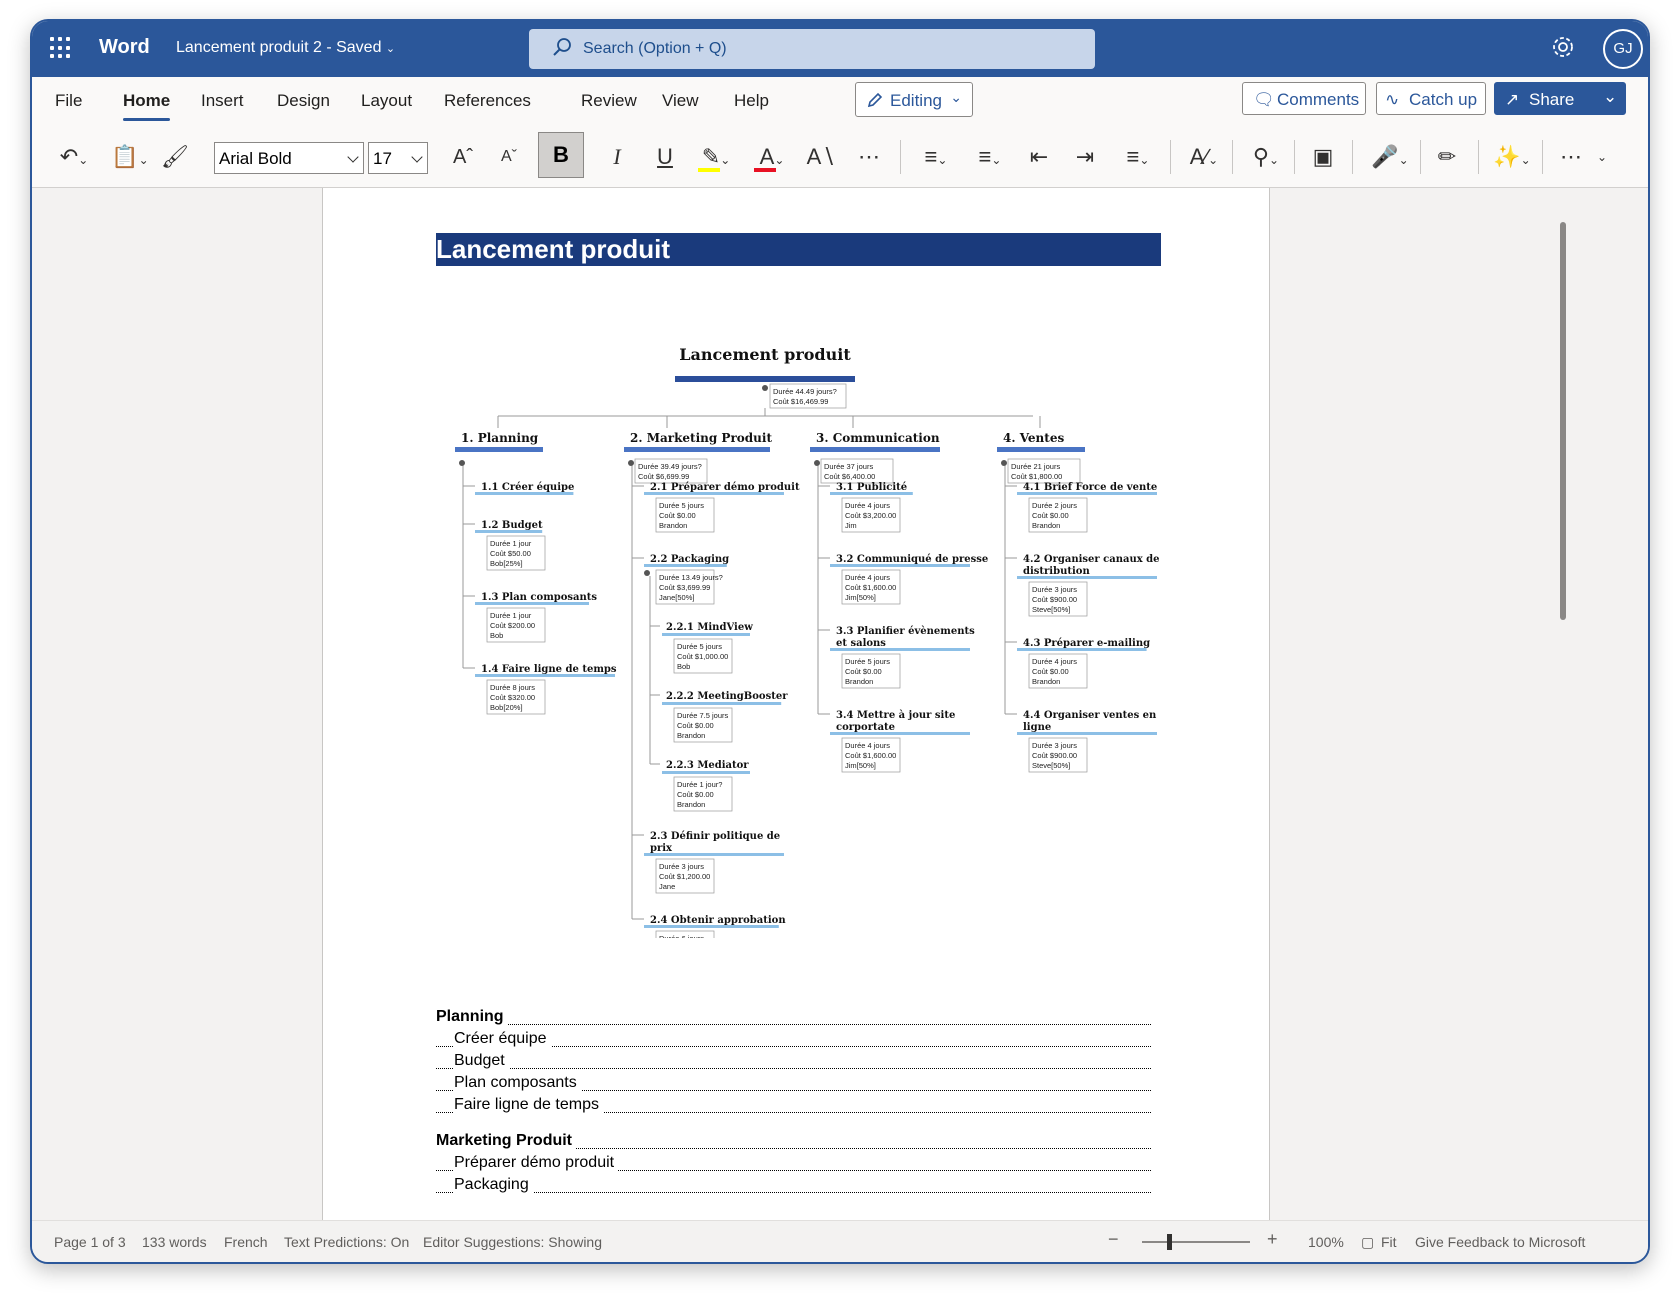 The width and height of the screenshot is (1676, 1302). Describe the element at coordinates (793, 1068) in the screenshot. I see `toc-leader` at that location.